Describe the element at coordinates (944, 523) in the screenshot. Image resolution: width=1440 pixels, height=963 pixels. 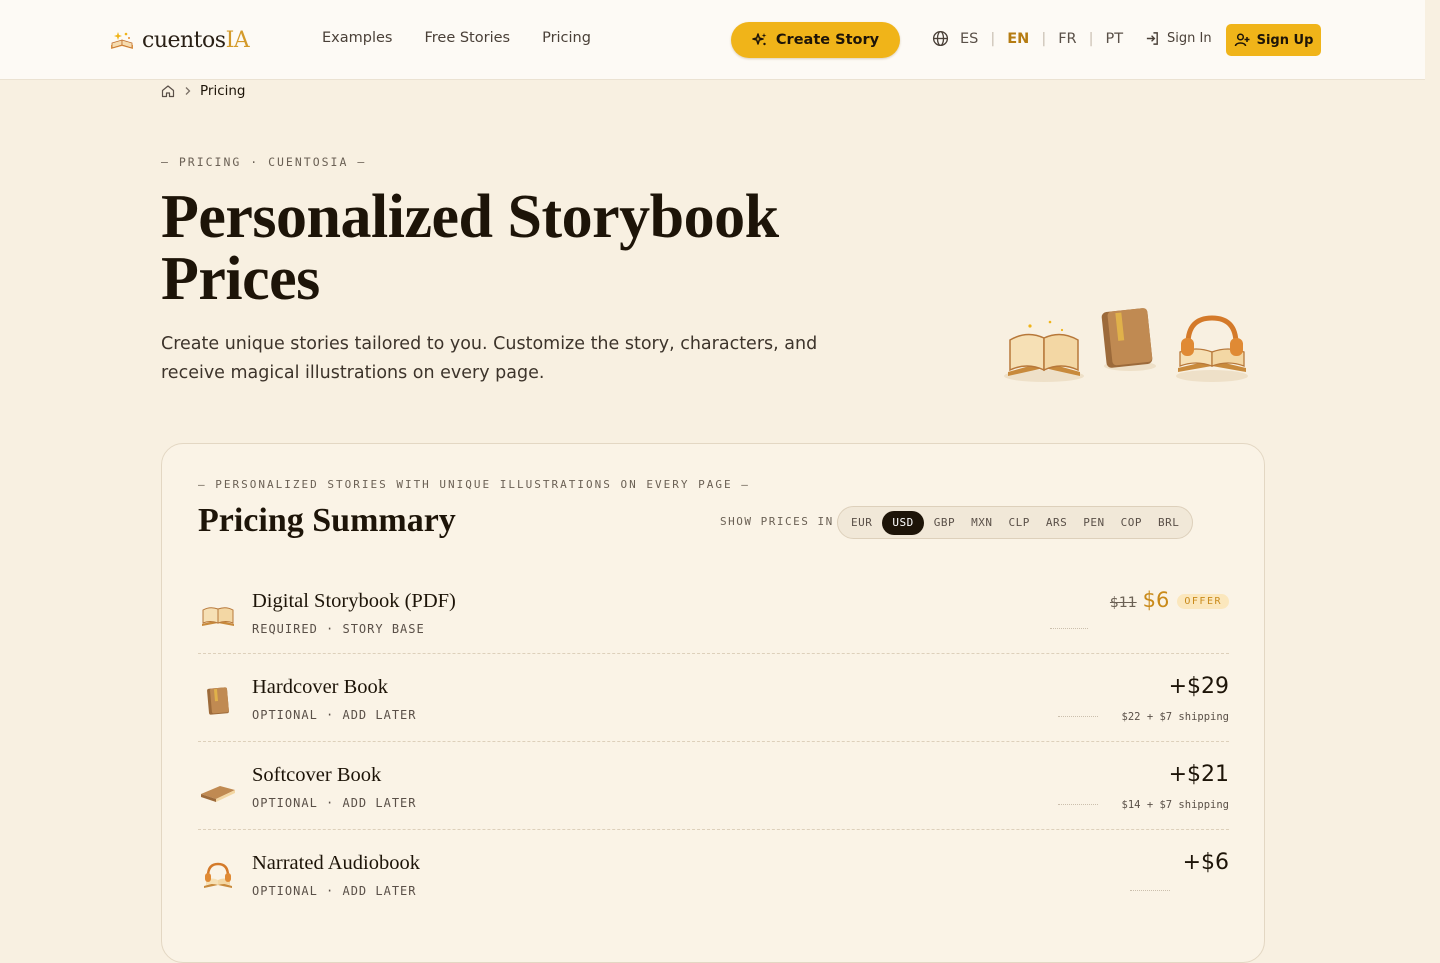
I see `currency-gbp: GBP` at that location.